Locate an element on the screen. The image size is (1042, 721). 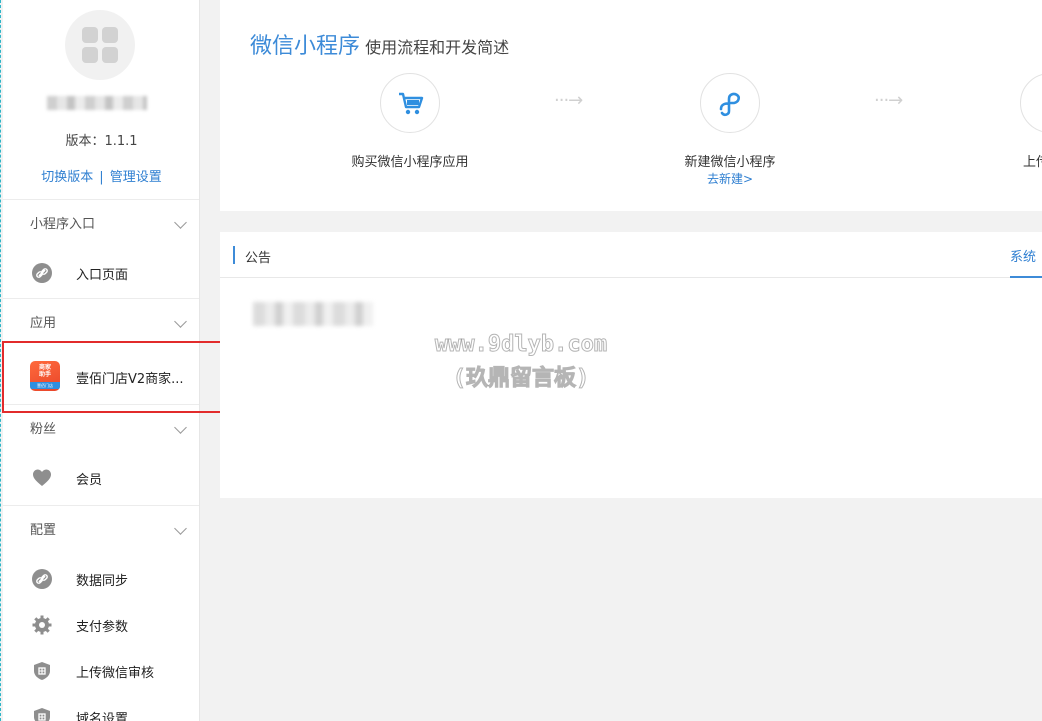
section-title-config: 配置 is located at coordinates (101, 531).